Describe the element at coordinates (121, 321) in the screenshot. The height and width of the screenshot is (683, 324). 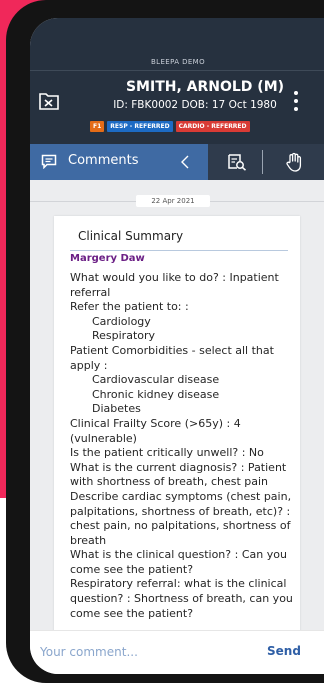
I see `summary-line: Cardiology` at that location.